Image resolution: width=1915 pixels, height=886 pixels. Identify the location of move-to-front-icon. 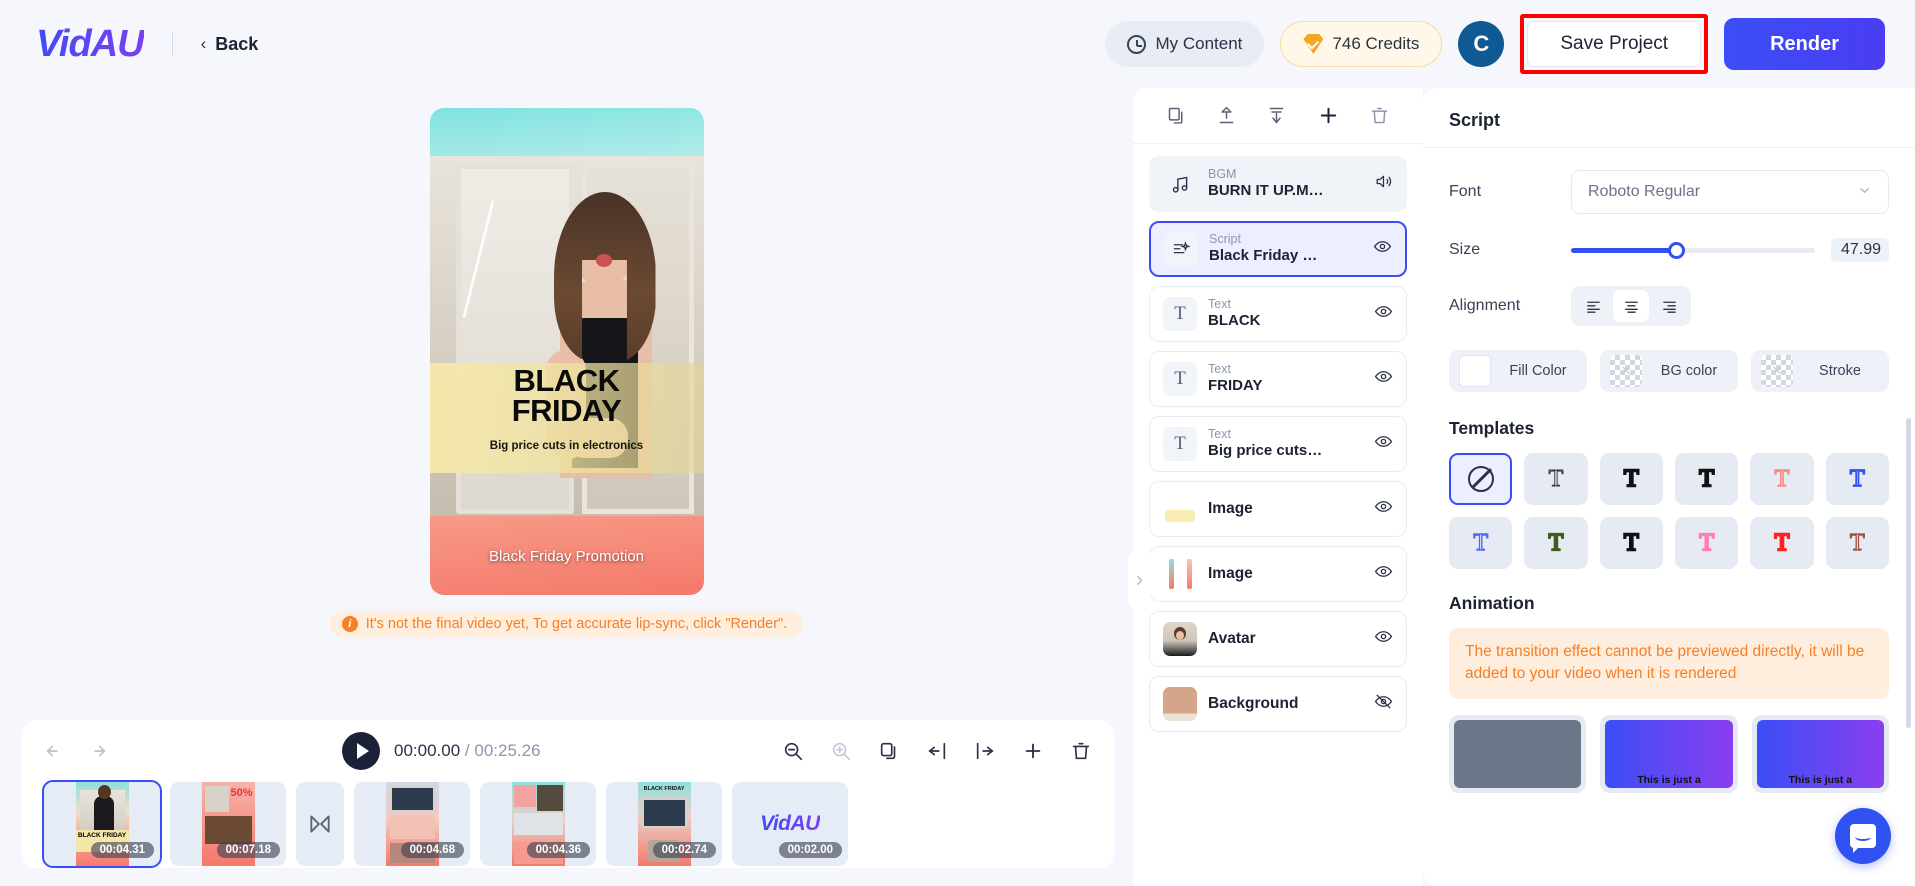
(1226, 115).